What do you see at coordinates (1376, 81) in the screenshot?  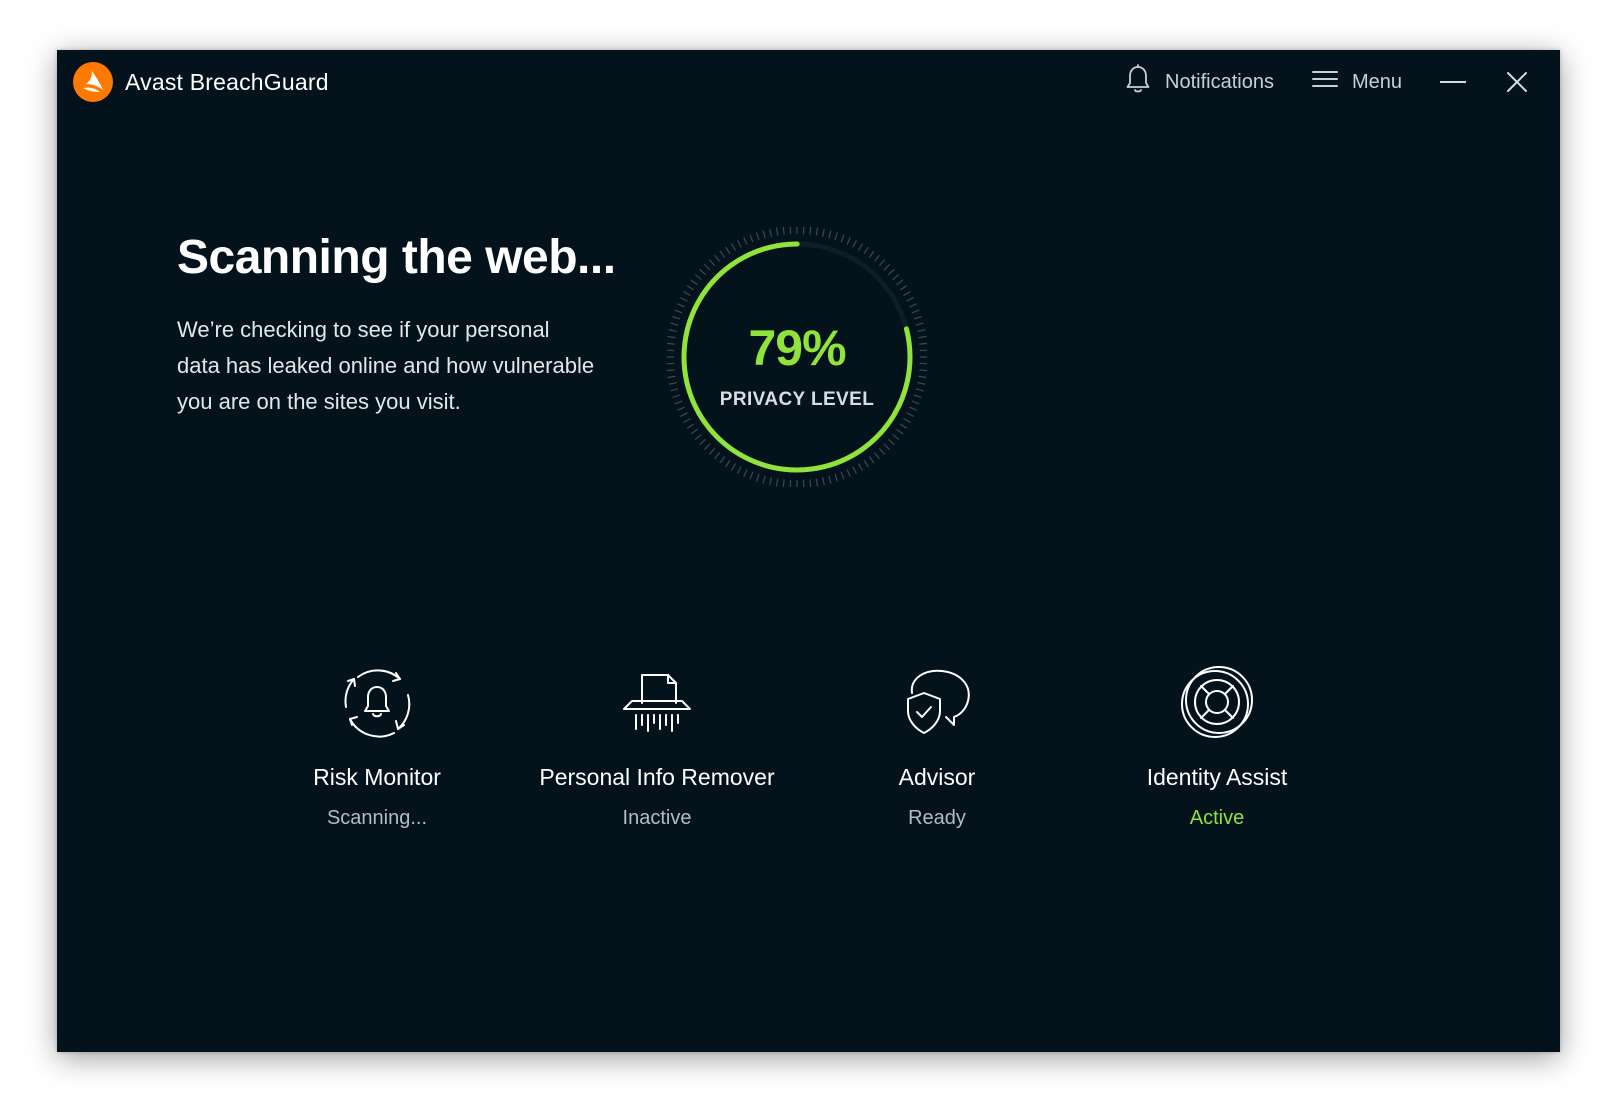 I see `menu-label: Menu` at bounding box center [1376, 81].